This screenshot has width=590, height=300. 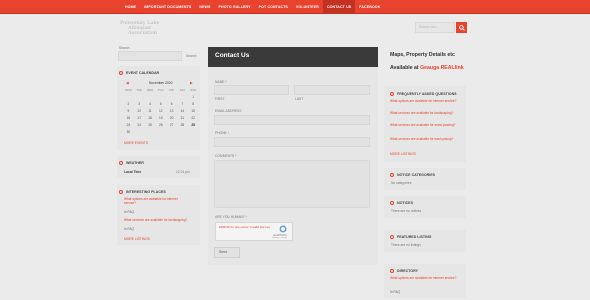 What do you see at coordinates (139, 125) in the screenshot?
I see `calendar-day: 24` at bounding box center [139, 125].